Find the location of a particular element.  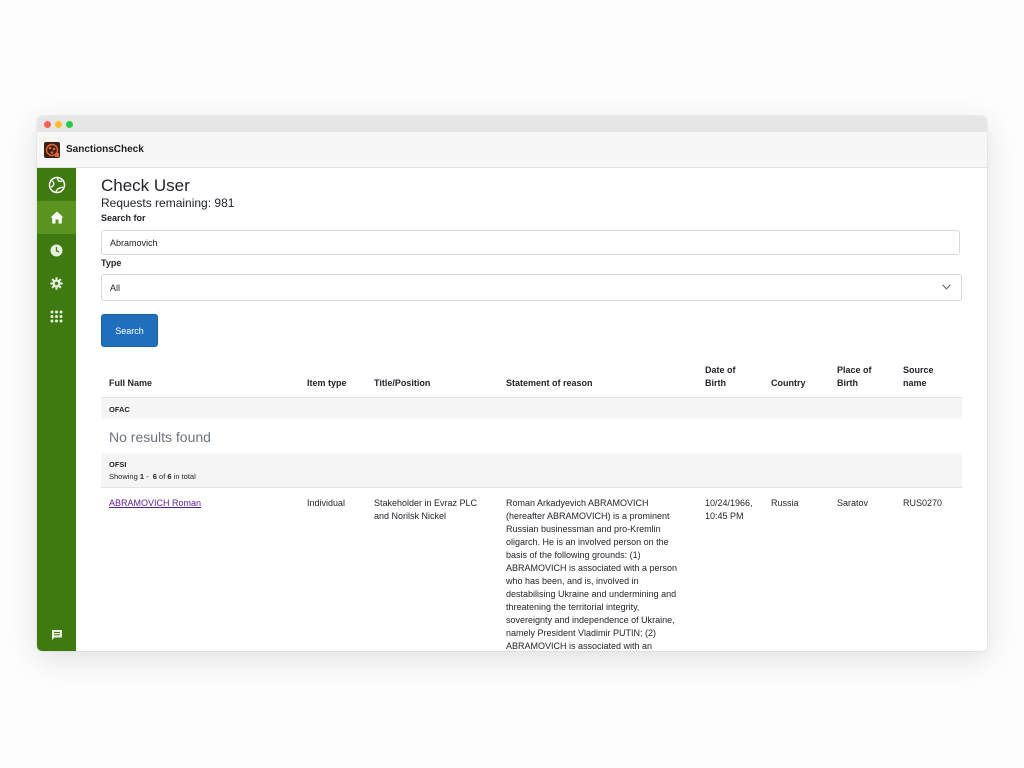

col-source-name: Source name is located at coordinates (918, 377).